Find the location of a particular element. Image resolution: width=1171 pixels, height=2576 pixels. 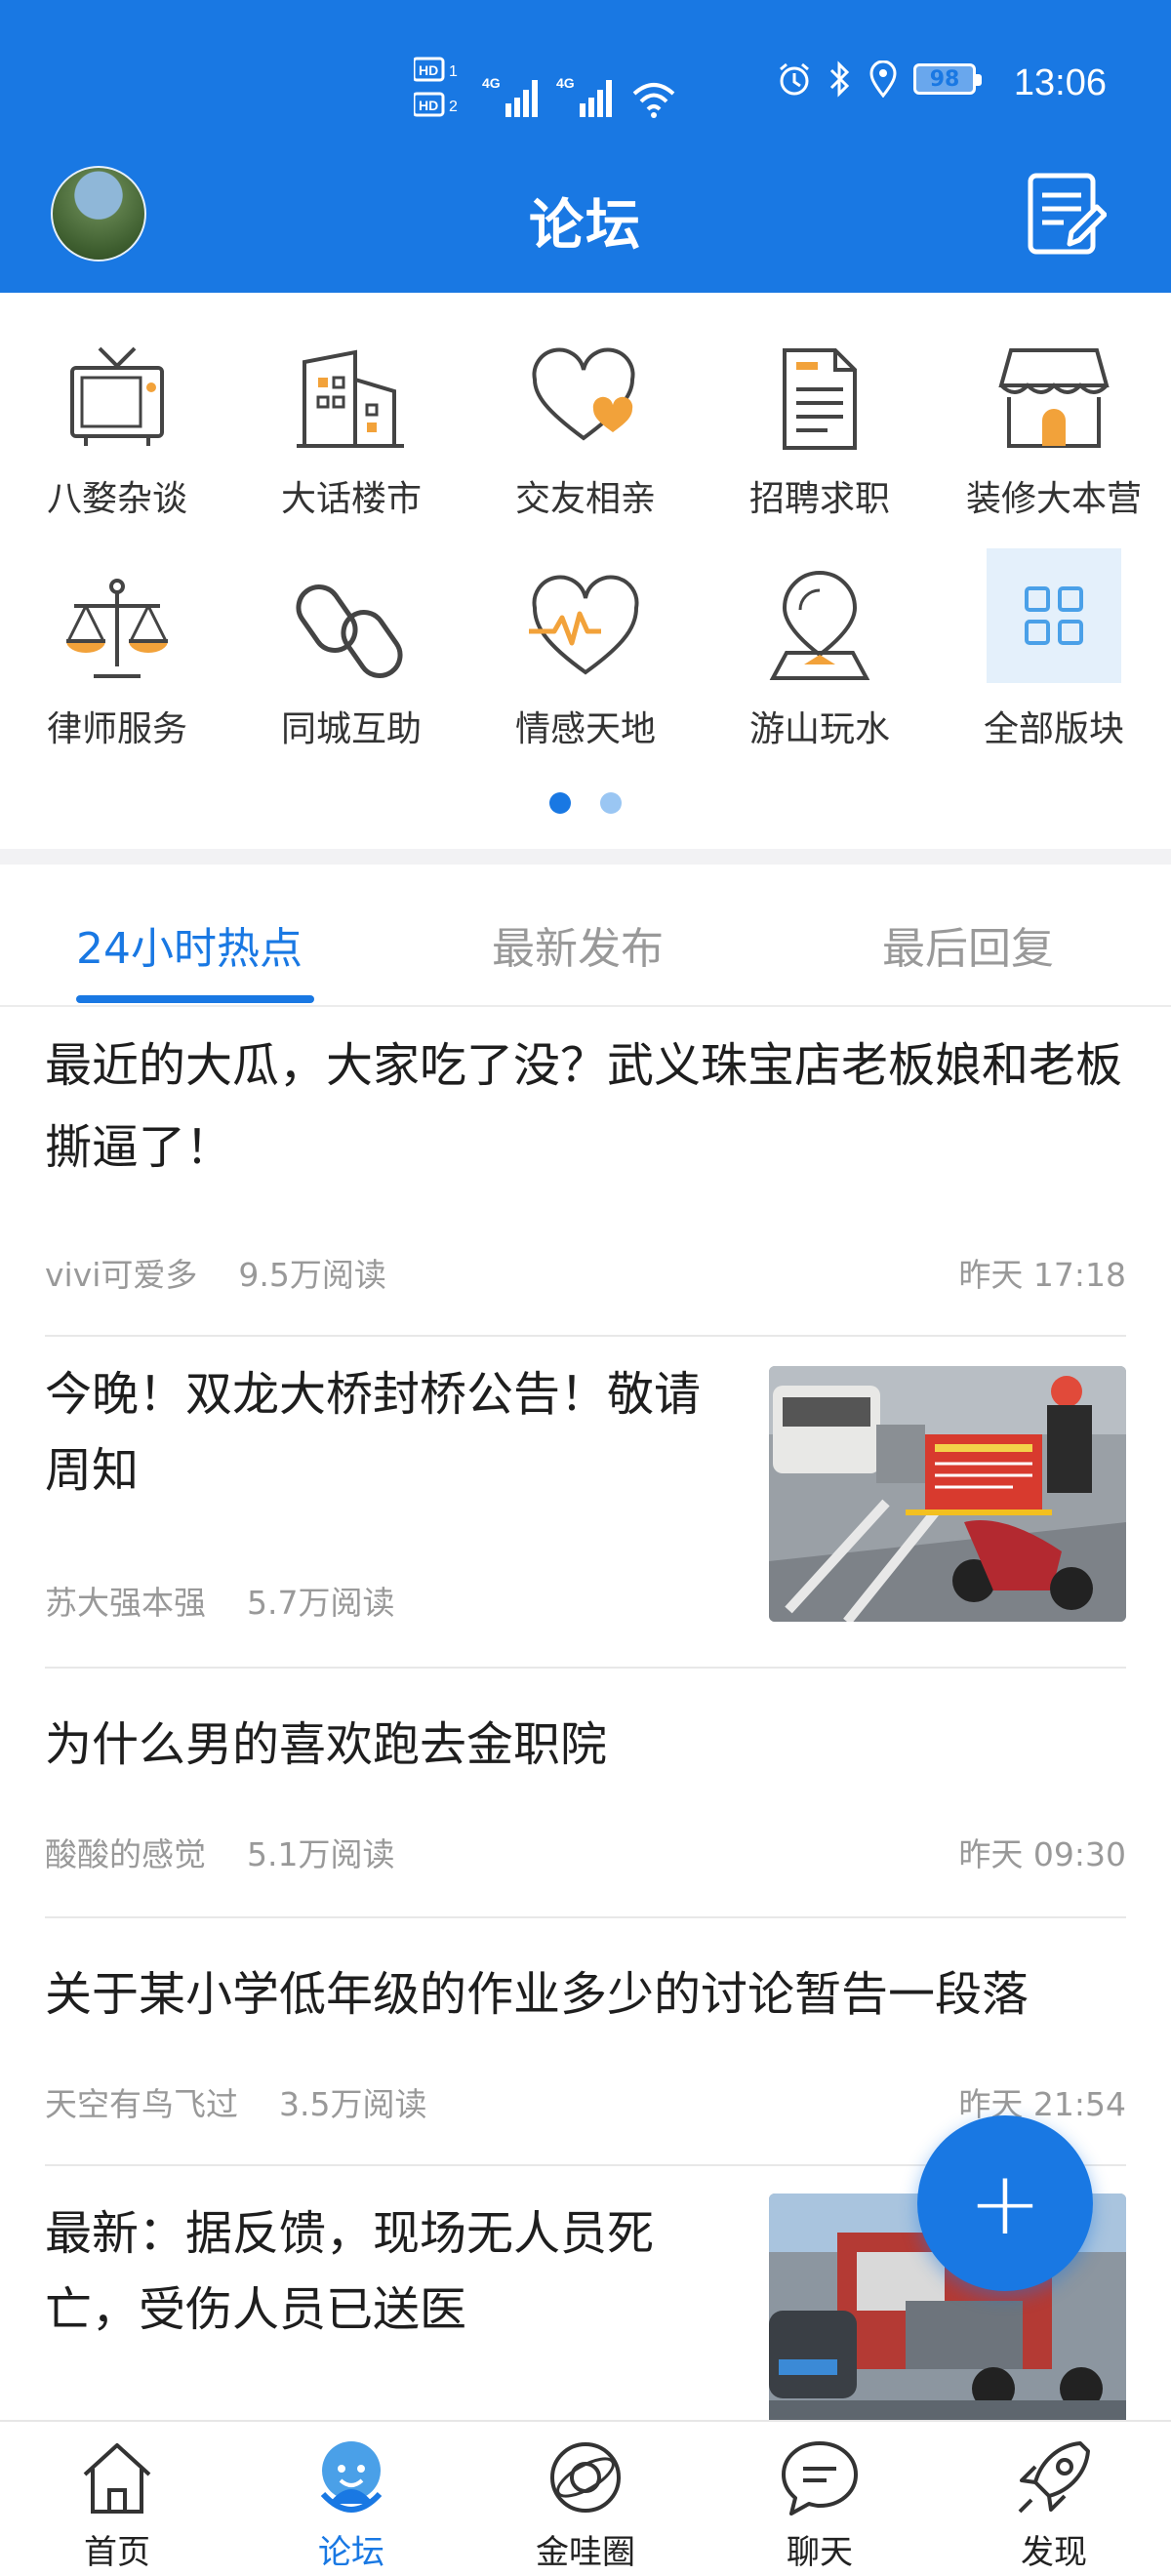

nav-label: 聊天 is located at coordinates (820, 2552).